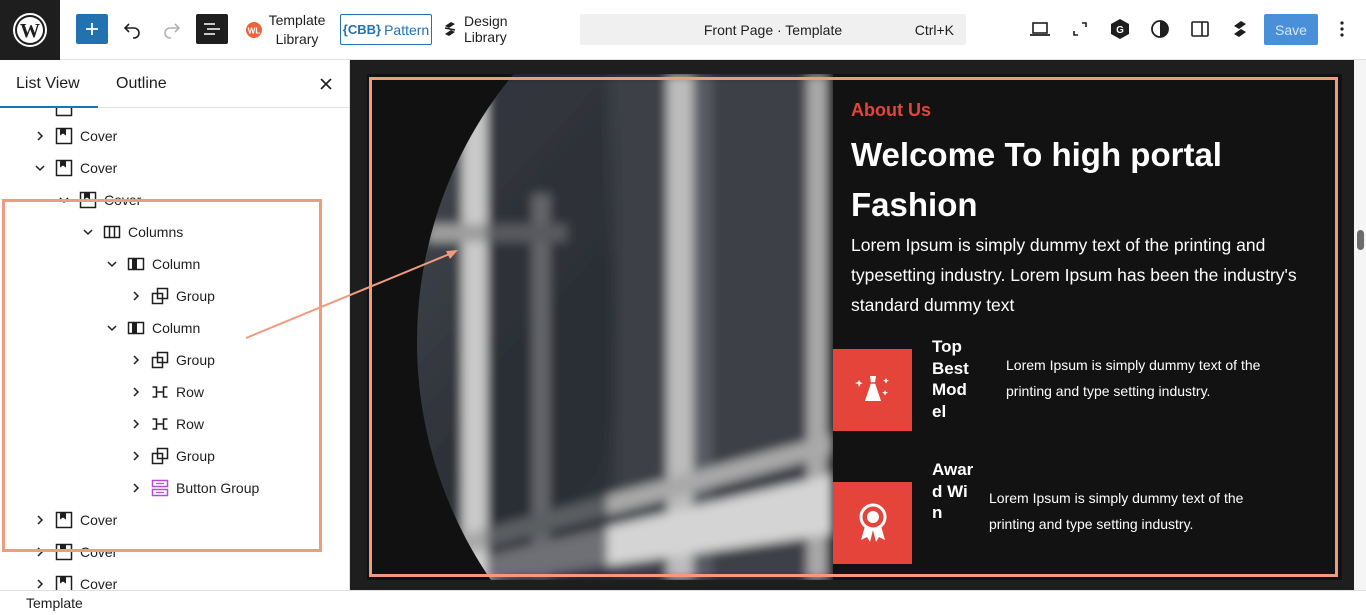 The width and height of the screenshot is (1366, 615). What do you see at coordinates (1240, 29) in the screenshot?
I see `stackable-settings-icon` at bounding box center [1240, 29].